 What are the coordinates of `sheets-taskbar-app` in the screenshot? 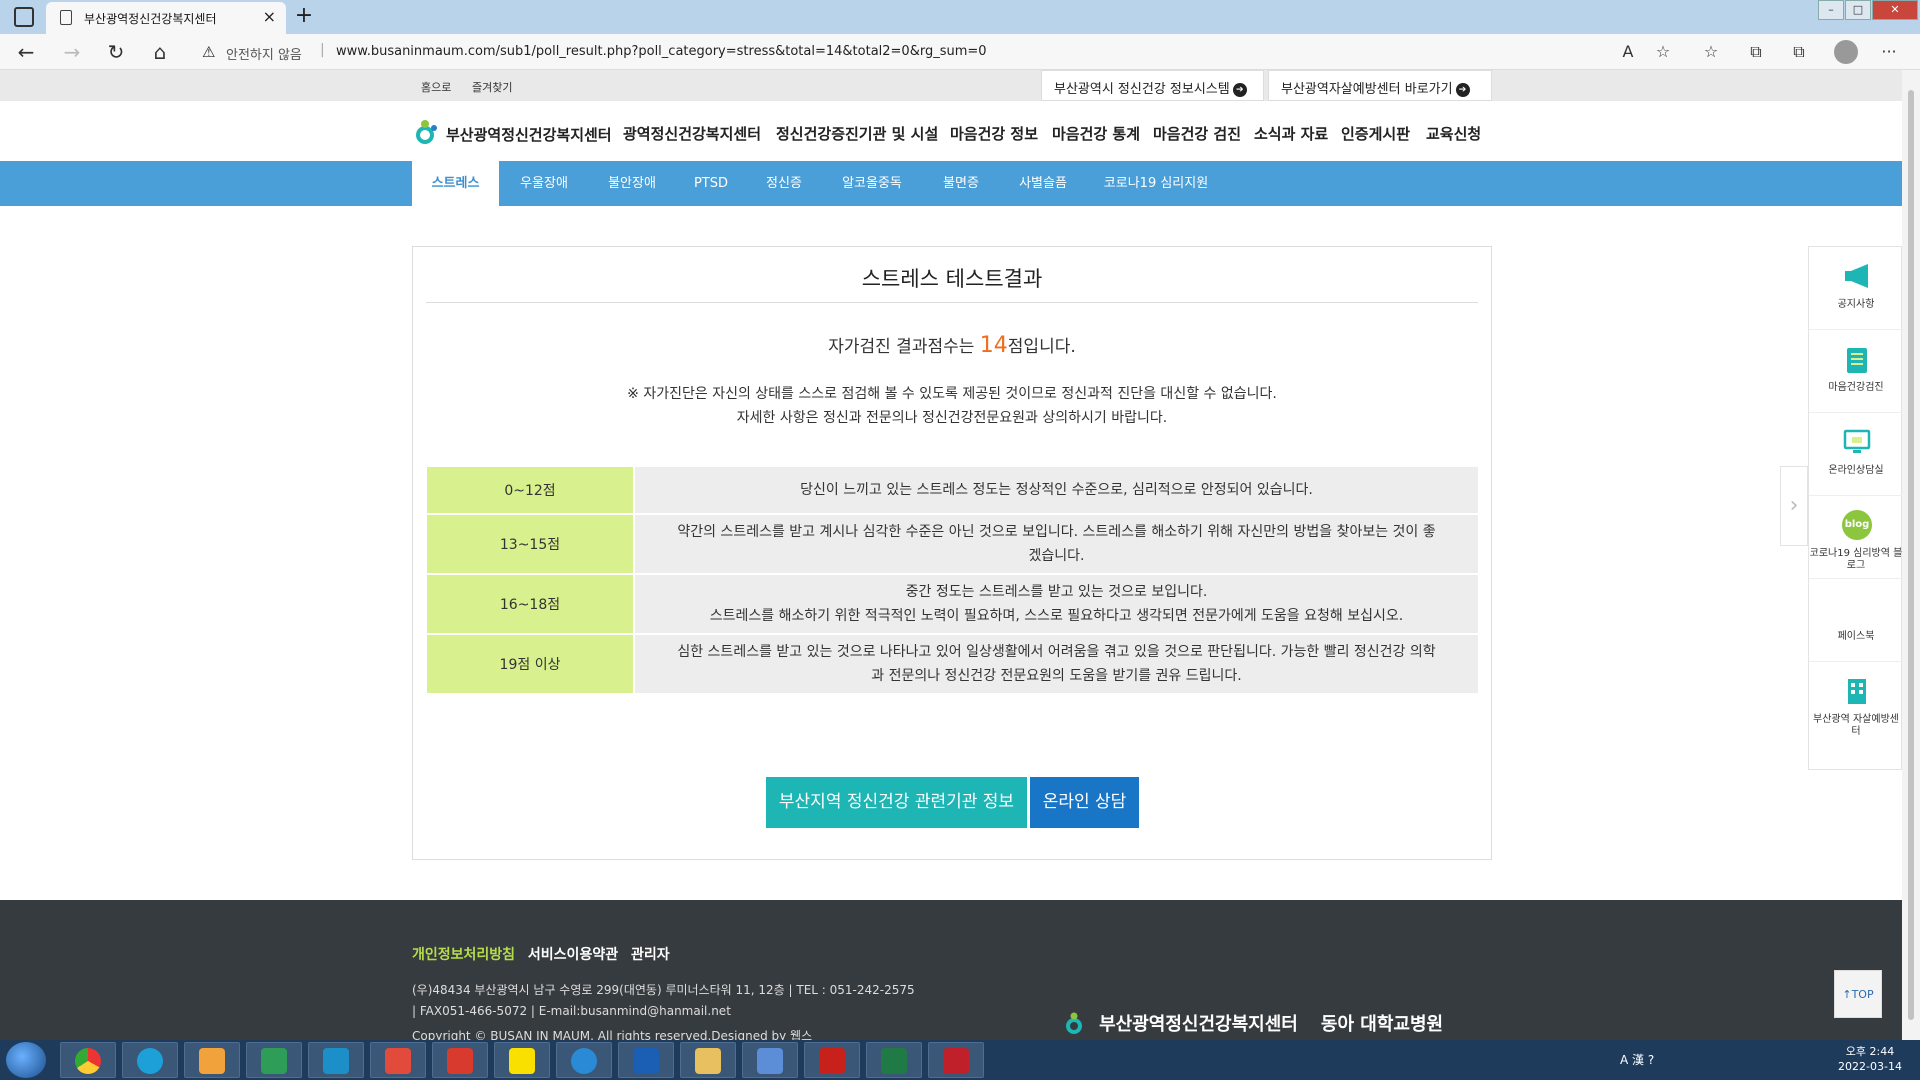 It's located at (274, 1060).